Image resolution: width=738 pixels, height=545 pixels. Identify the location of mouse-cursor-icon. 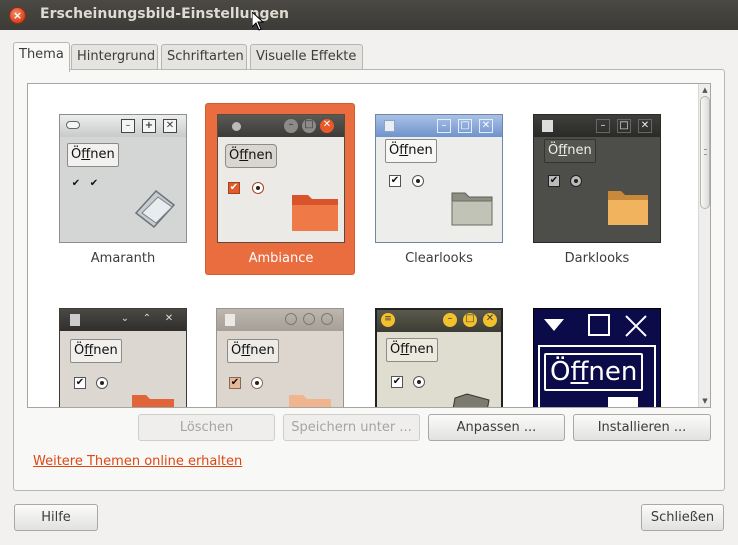
(258, 21).